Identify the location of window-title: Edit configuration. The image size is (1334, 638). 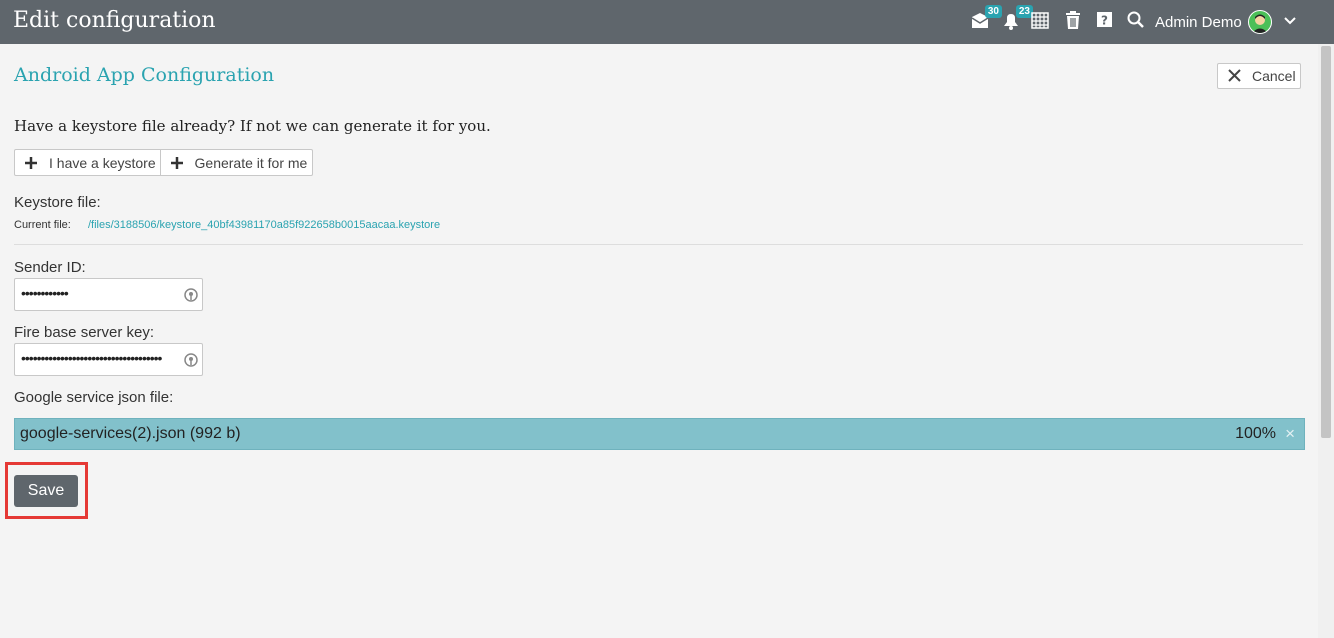
(114, 20).